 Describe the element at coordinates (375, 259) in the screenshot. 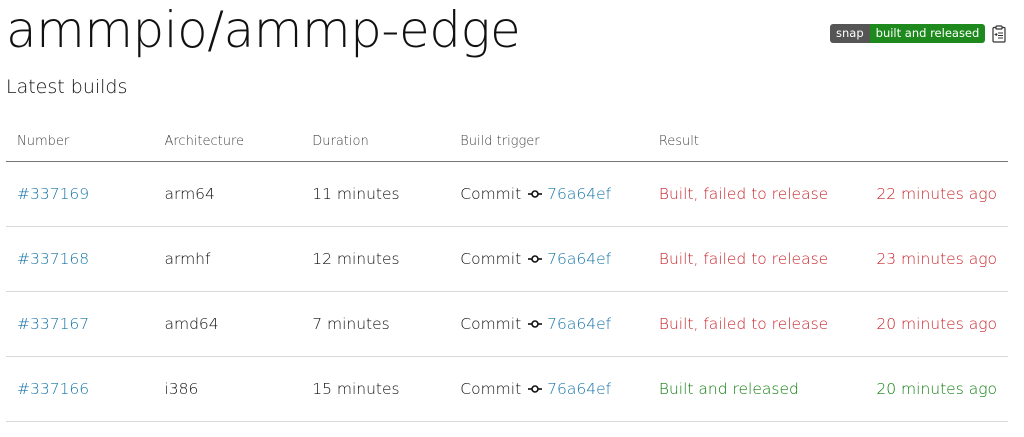

I see `duration-cell: 12 minutes` at that location.